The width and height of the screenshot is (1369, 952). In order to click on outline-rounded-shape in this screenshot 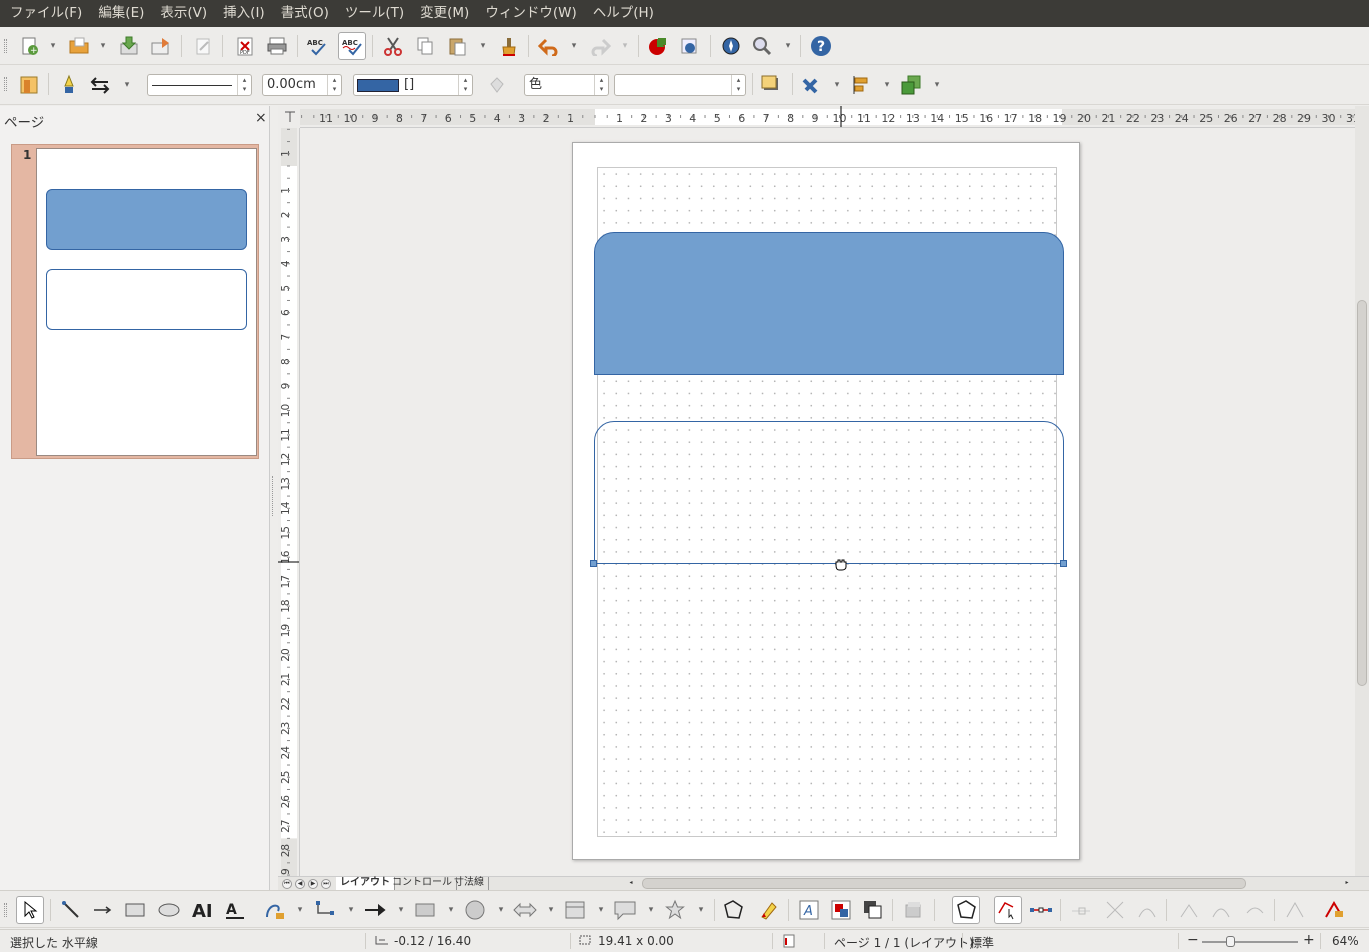, I will do `click(829, 492)`.